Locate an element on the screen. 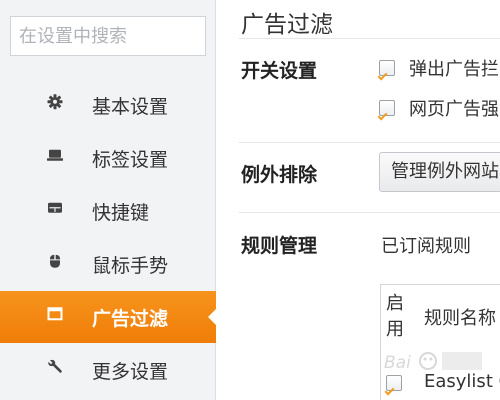 The width and height of the screenshot is (500, 400). option-label: 网页广告强 is located at coordinates (454, 109).